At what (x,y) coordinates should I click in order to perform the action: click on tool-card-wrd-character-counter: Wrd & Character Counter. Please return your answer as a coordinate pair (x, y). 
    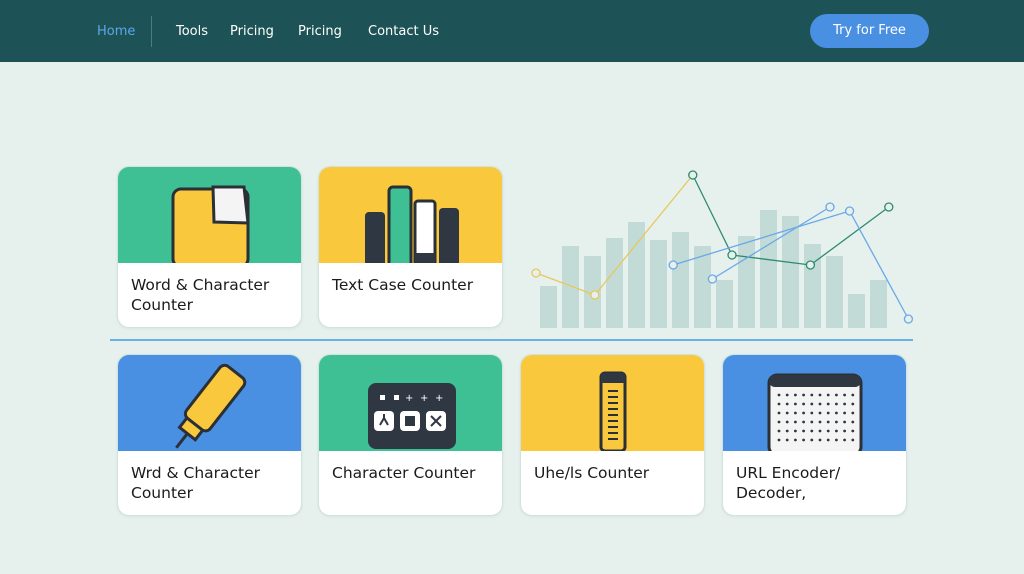
    Looking at the image, I should click on (209, 435).